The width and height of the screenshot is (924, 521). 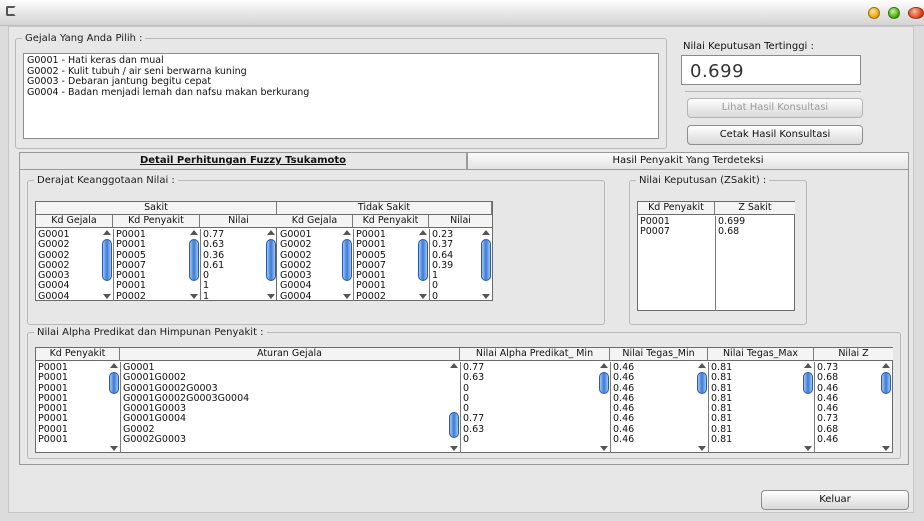 I want to click on cell: 0.68, so click(x=729, y=232).